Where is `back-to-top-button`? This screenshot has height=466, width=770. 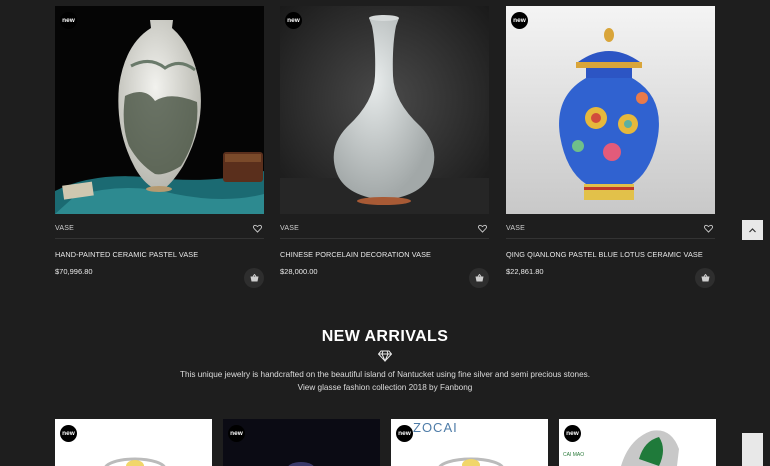
back-to-top-button is located at coordinates (752, 230).